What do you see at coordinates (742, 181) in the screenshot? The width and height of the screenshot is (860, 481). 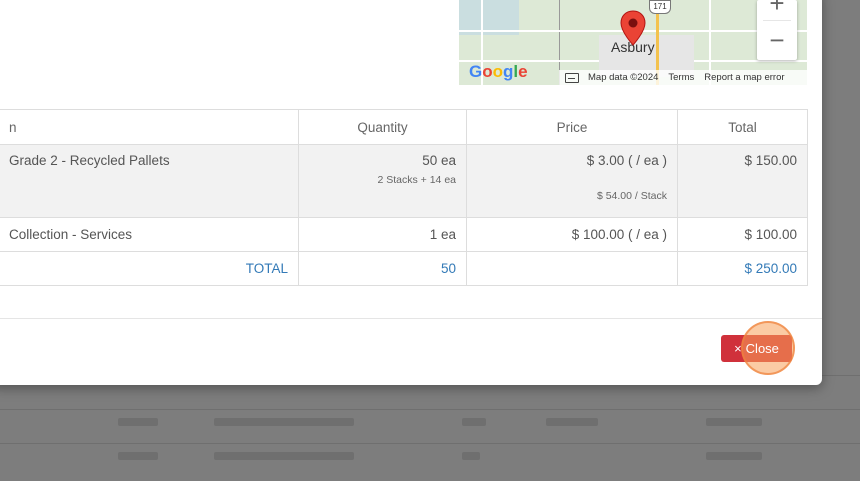 I see `total-cell: $ 150.00` at bounding box center [742, 181].